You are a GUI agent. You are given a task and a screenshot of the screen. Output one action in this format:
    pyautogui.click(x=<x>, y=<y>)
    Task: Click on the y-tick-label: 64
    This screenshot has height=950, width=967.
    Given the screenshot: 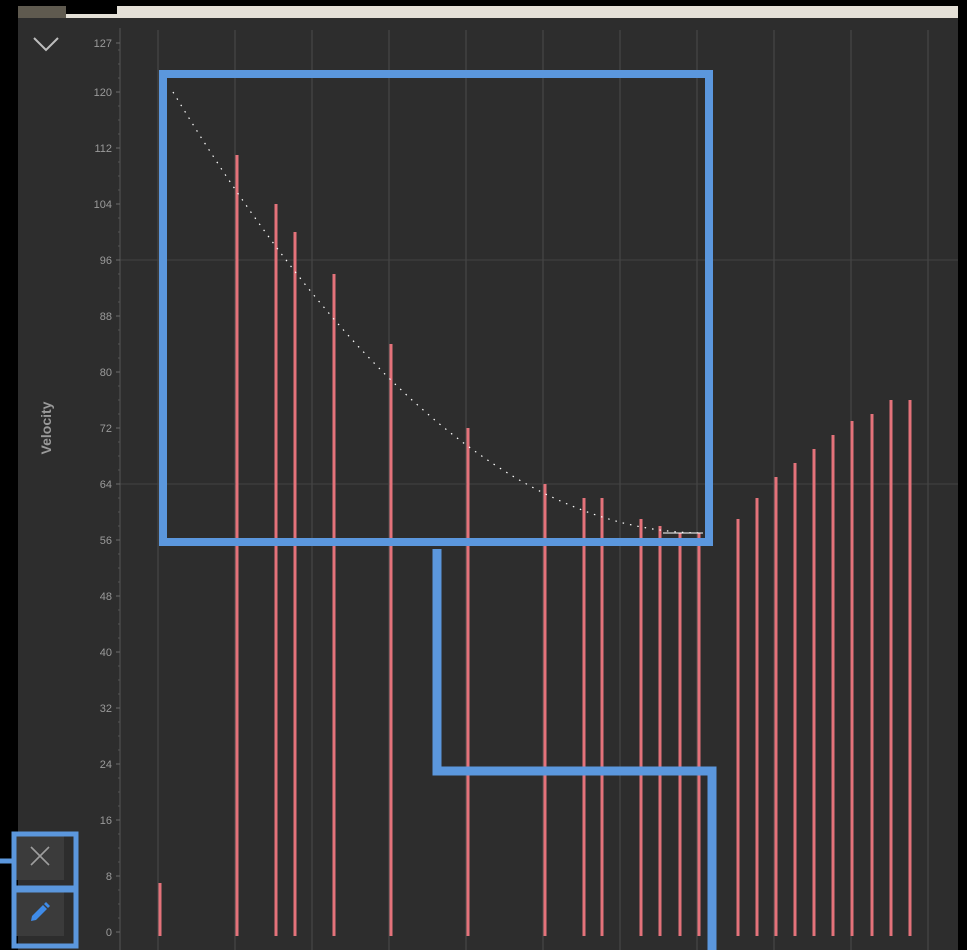 What is the action you would take?
    pyautogui.click(x=106, y=485)
    